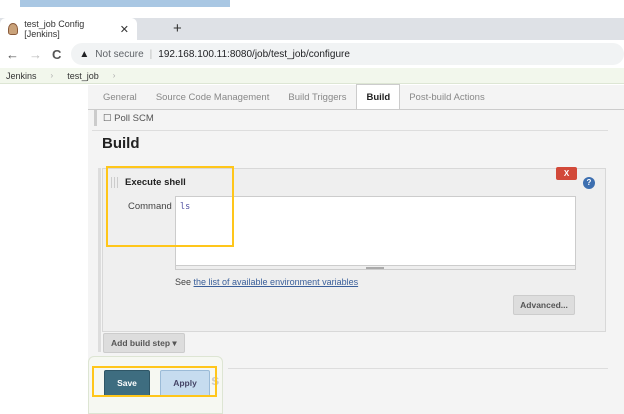  What do you see at coordinates (83, 76) in the screenshot?
I see `breadcrumb-test-job: test_job` at bounding box center [83, 76].